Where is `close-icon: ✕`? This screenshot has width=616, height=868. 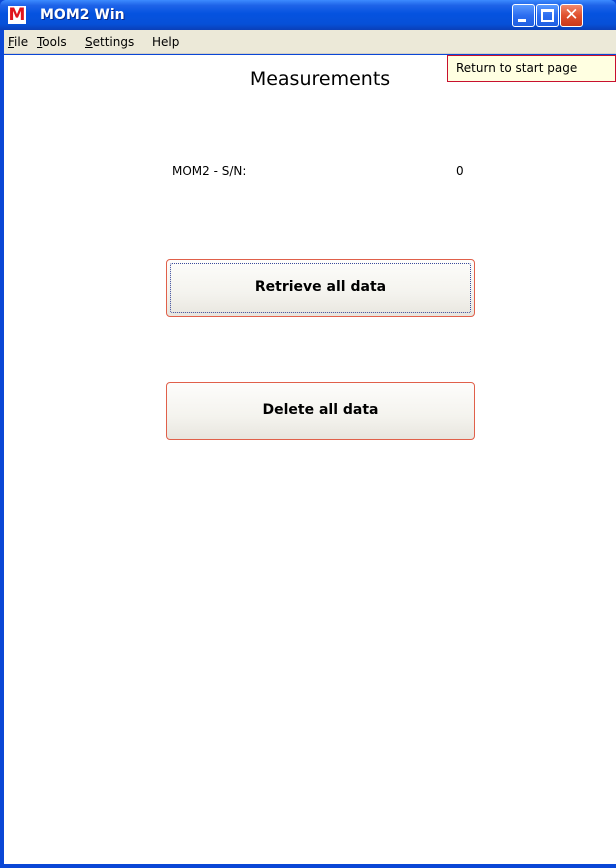 close-icon: ✕ is located at coordinates (571, 15).